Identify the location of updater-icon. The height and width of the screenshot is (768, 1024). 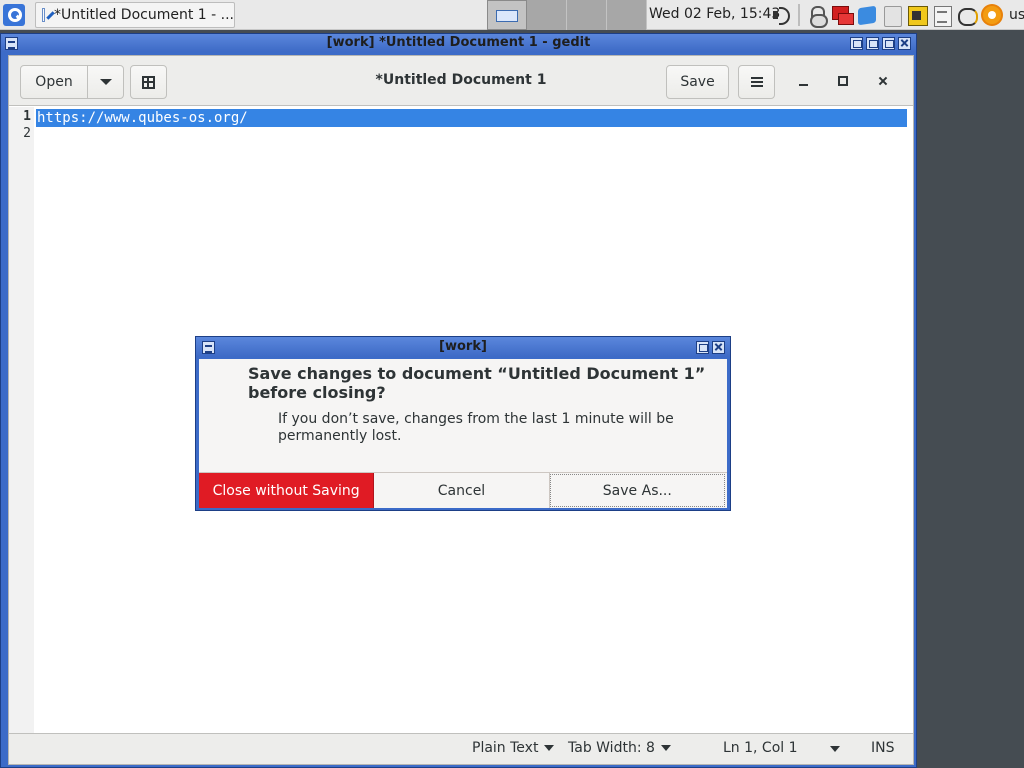
(967, 15).